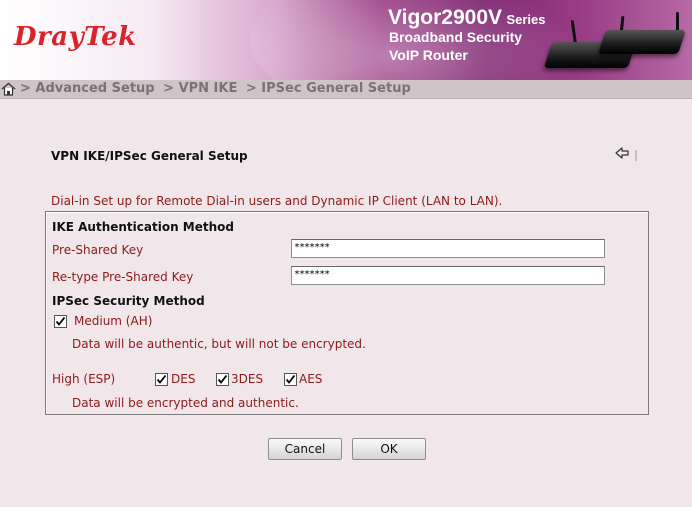  What do you see at coordinates (60, 321) in the screenshot?
I see `medium-ah-checkbox` at bounding box center [60, 321].